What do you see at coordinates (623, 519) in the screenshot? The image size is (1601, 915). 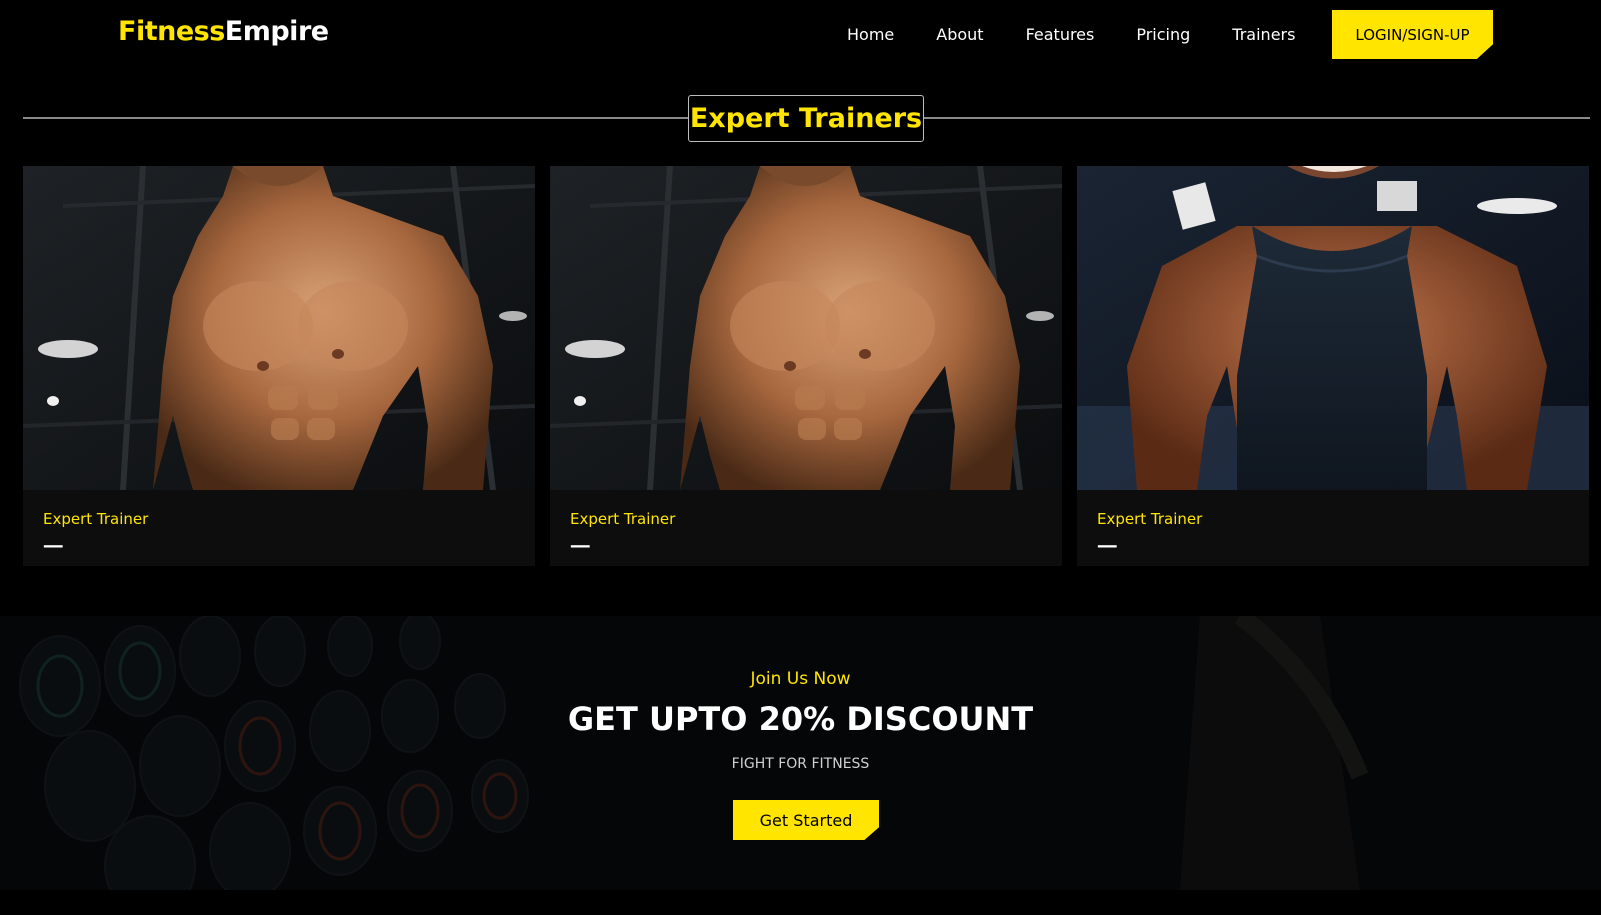 I see `trainer-role-2: Expert Trainer` at bounding box center [623, 519].